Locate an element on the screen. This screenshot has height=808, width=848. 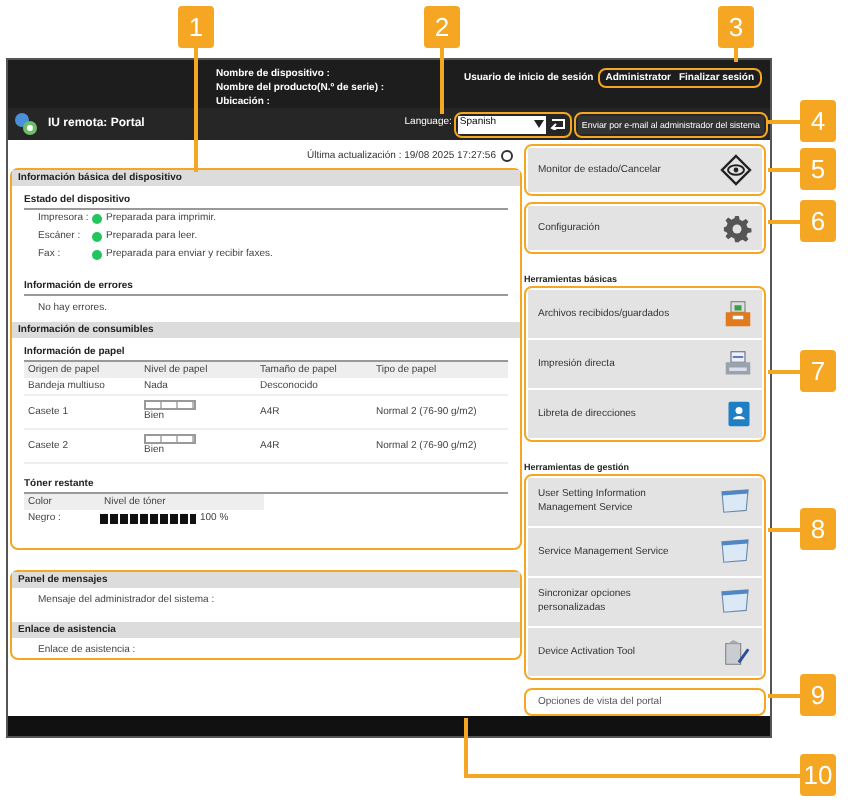
leader-line is located at coordinates (441, 80).